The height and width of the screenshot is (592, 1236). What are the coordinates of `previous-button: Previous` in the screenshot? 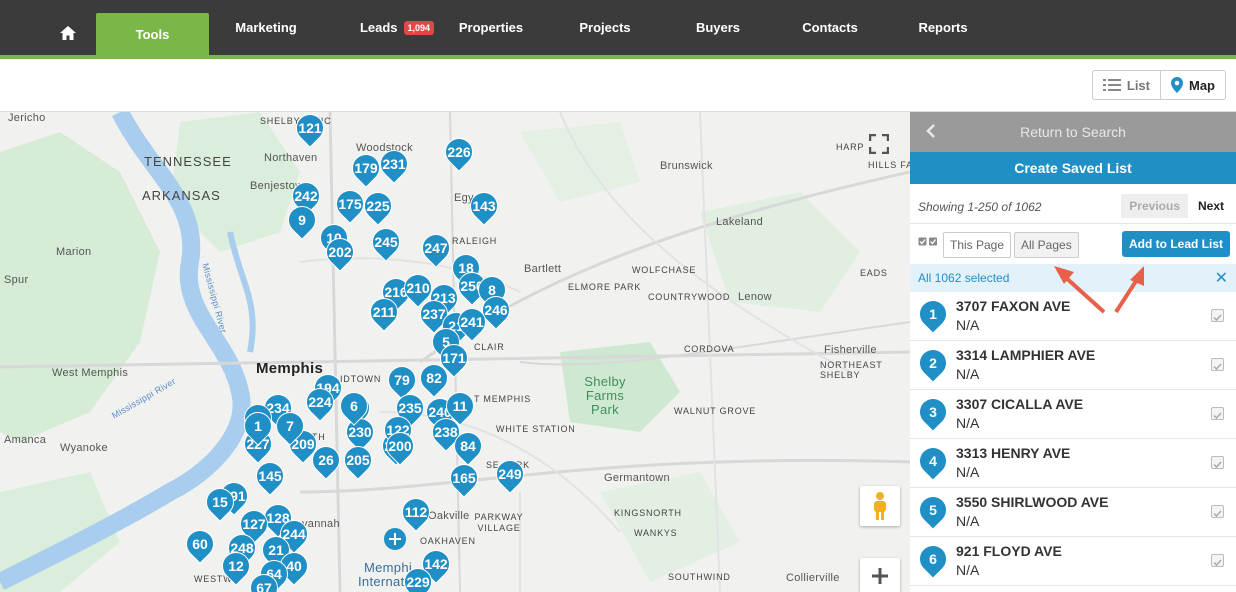 It's located at (1154, 206).